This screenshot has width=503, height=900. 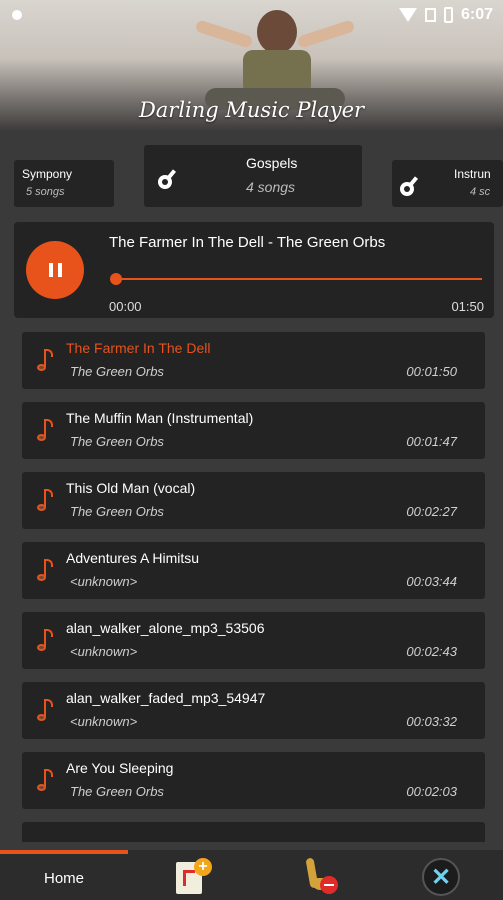 What do you see at coordinates (17, 15) in the screenshot?
I see `notification-dot-icon` at bounding box center [17, 15].